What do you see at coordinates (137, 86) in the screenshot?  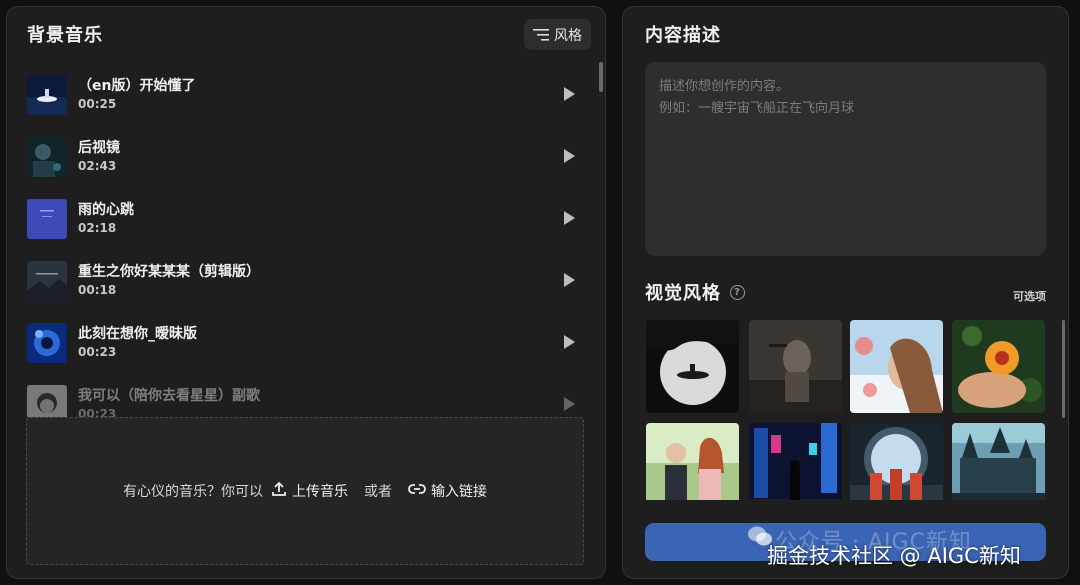 I see `music-title: （en版）开始懂了` at bounding box center [137, 86].